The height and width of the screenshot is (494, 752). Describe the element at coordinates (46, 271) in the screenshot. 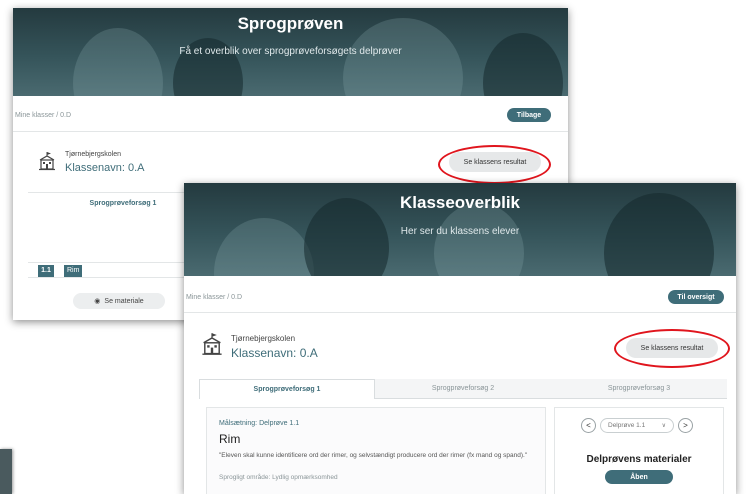

I see `back-item-number: 1.1` at that location.